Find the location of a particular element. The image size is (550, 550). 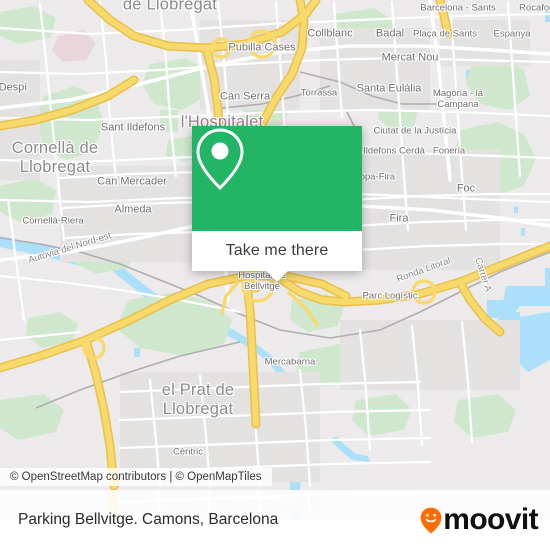

location-popup-card: Take me there is located at coordinates (277, 204).